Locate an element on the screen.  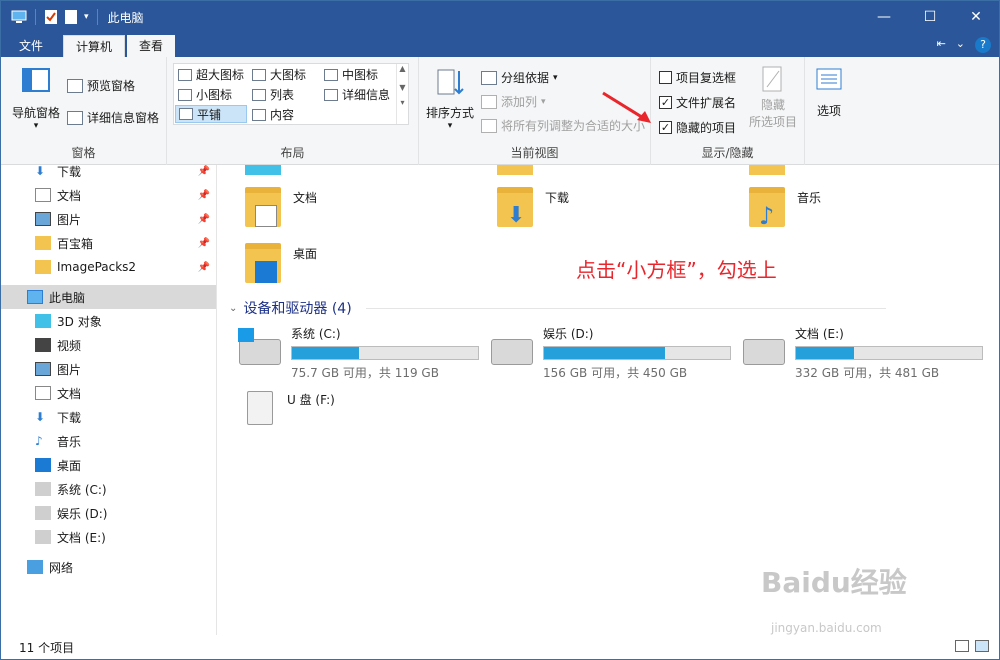
hide-selected-label-line1: 隐藏 is located at coordinates (772, 105).